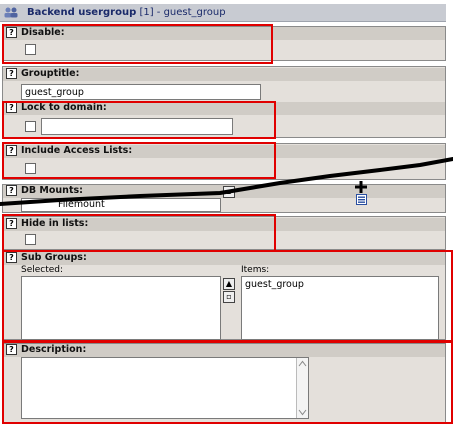 This screenshot has width=453, height=428. Describe the element at coordinates (11, 12) in the screenshot. I see `usergroup-icon` at that location.